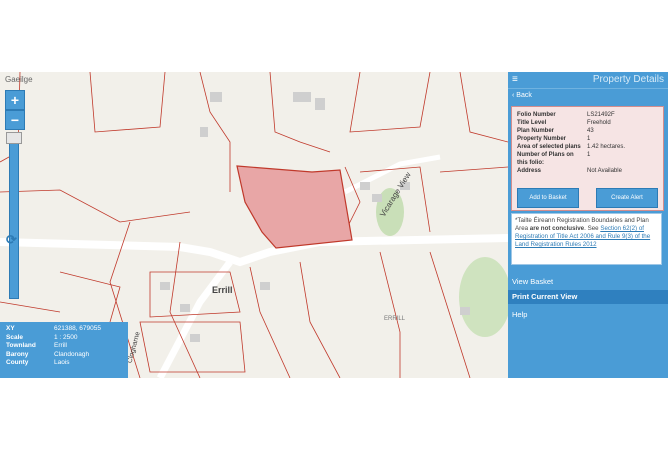 The height and width of the screenshot is (468, 668). Describe the element at coordinates (590, 131) in the screenshot. I see `detail-value: 43` at that location.